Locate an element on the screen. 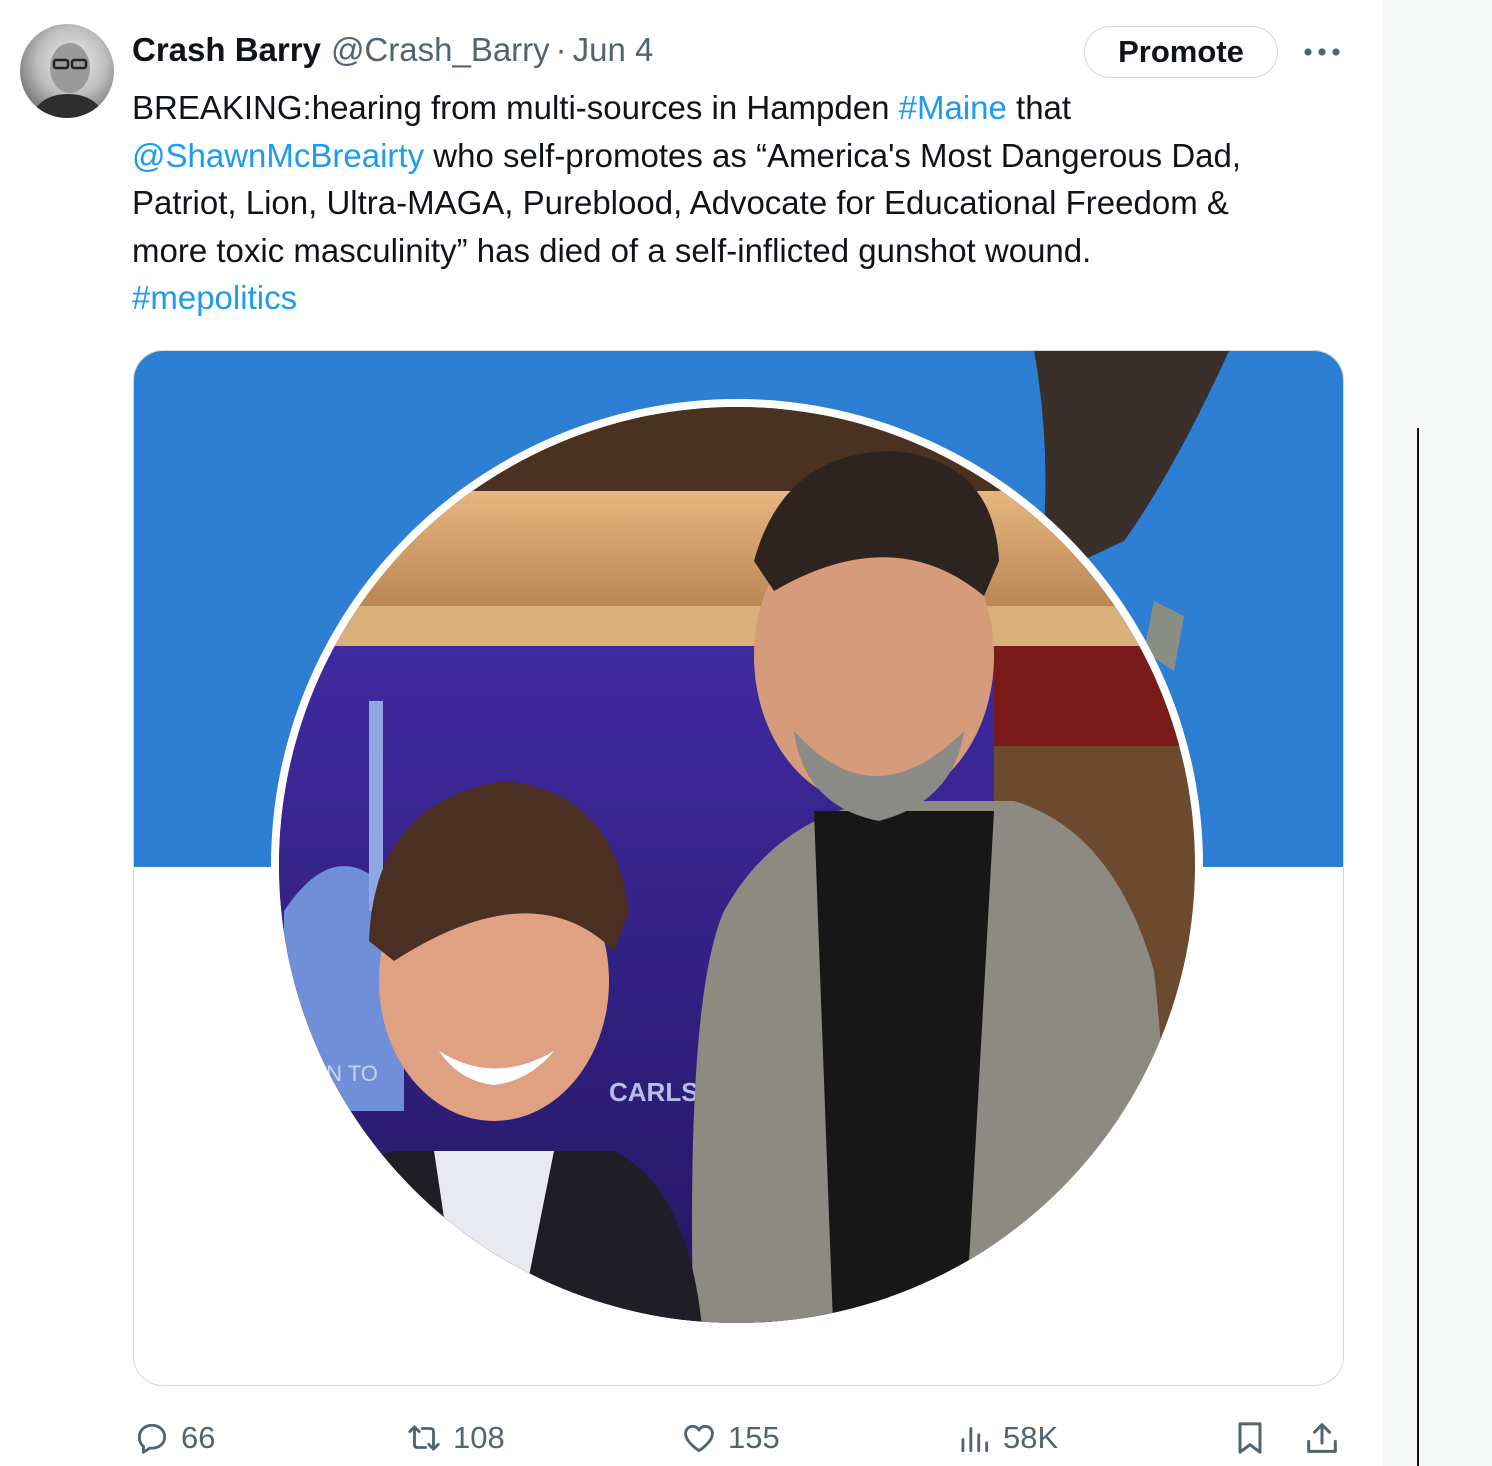 Image resolution: width=1492 pixels, height=1466 pixels. hashtag-link: #mepolitics is located at coordinates (214, 297).